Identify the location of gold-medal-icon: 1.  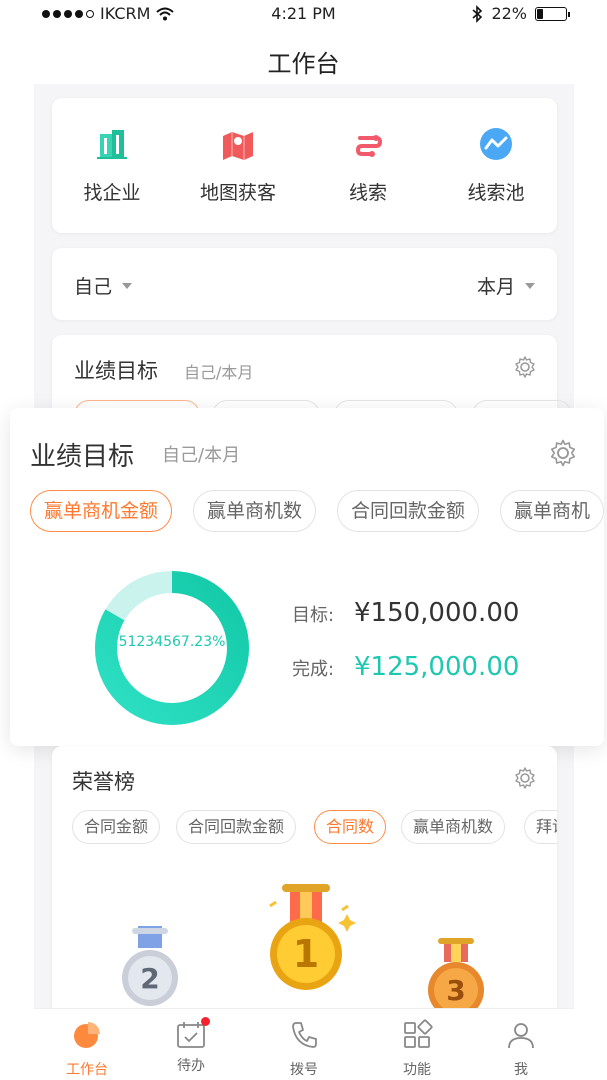
(312, 937).